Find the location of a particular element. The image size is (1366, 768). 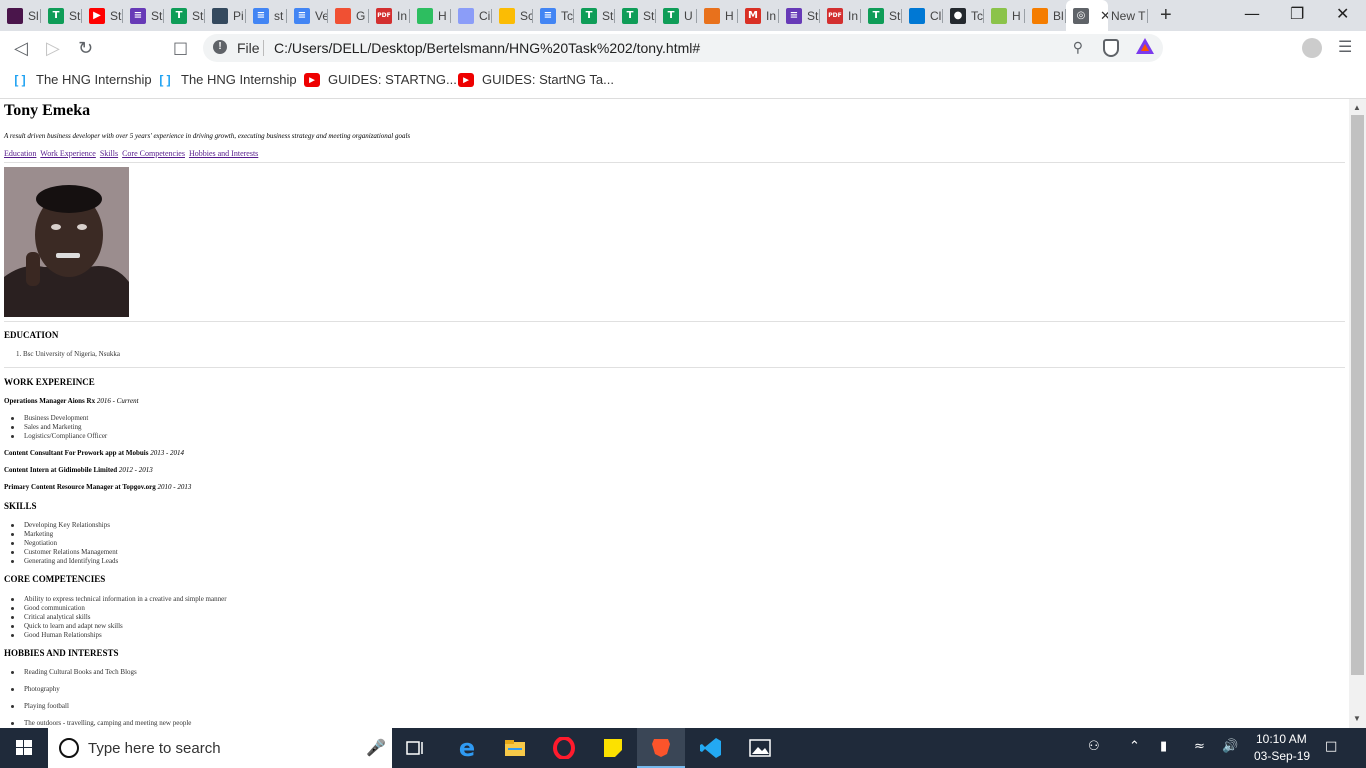

scroll-down-icon: ▼ is located at coordinates (1357, 718).